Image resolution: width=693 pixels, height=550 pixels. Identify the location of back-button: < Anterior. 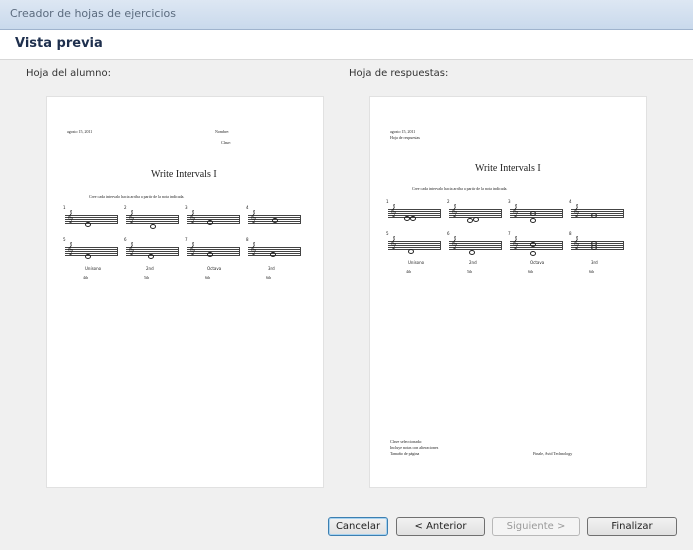
(440, 526).